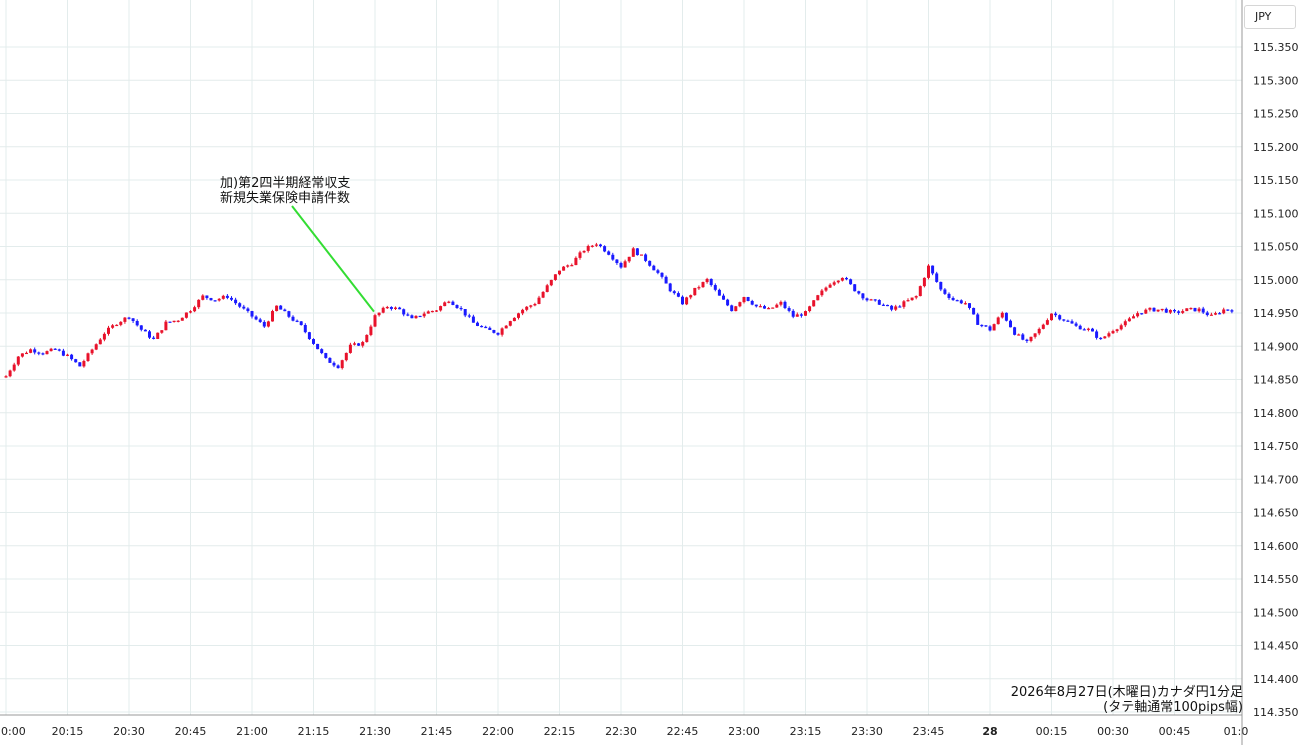 This screenshot has height=749, width=1300. Describe the element at coordinates (1276, 313) in the screenshot. I see `y-tick-label: 114.950` at that location.